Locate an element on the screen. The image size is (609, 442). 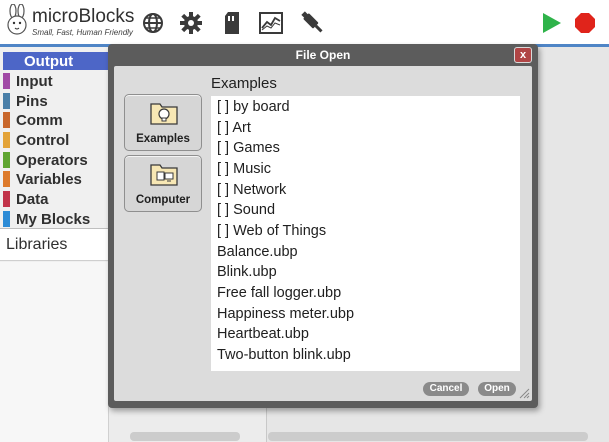
file-item: Heartbeat.ubp is located at coordinates (263, 334).